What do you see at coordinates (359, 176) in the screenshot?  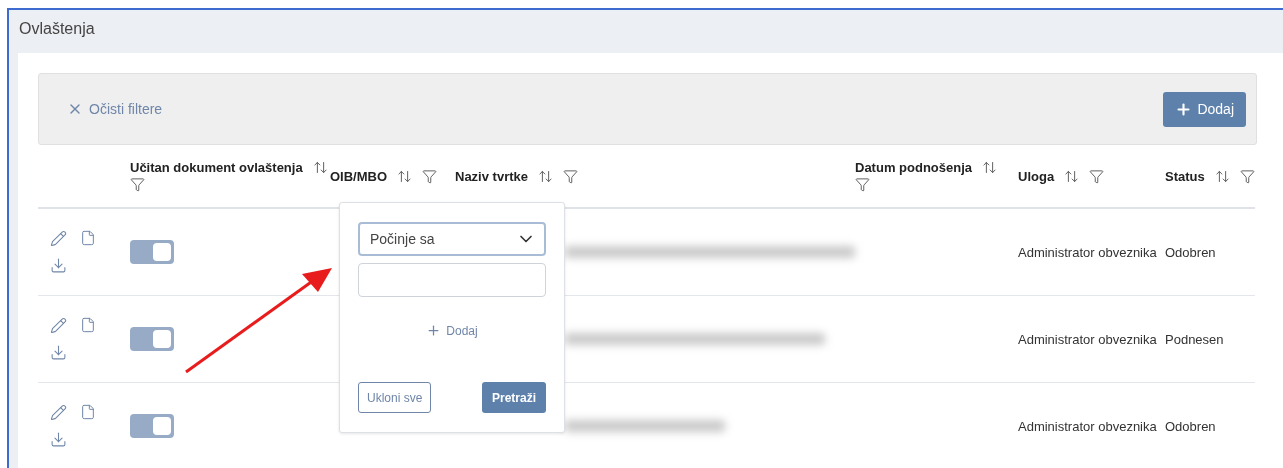 I see `column-header: OIB/MBO` at bounding box center [359, 176].